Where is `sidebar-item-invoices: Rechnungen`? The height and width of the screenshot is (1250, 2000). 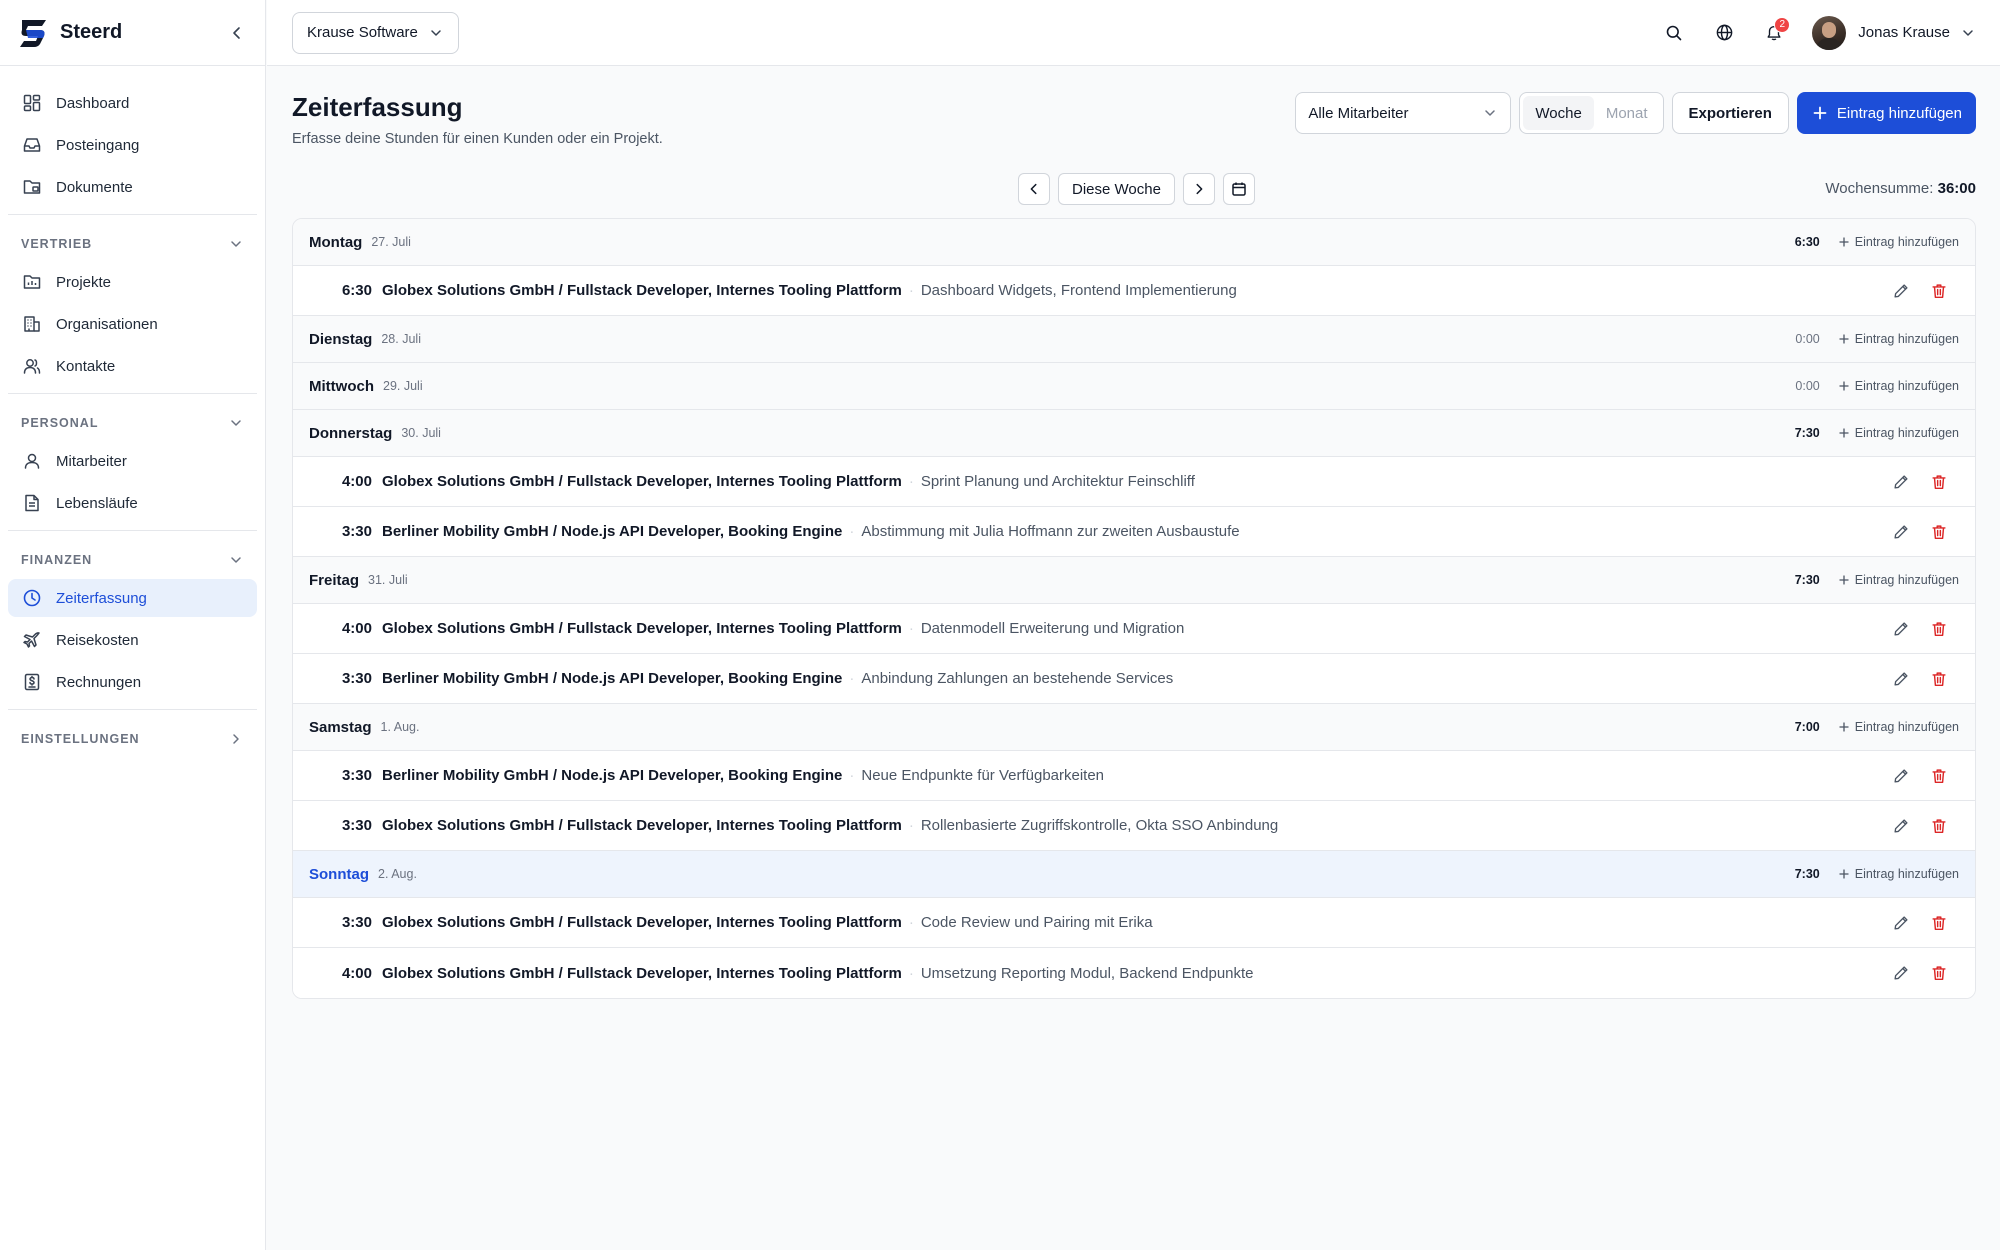 sidebar-item-invoices: Rechnungen is located at coordinates (132, 682).